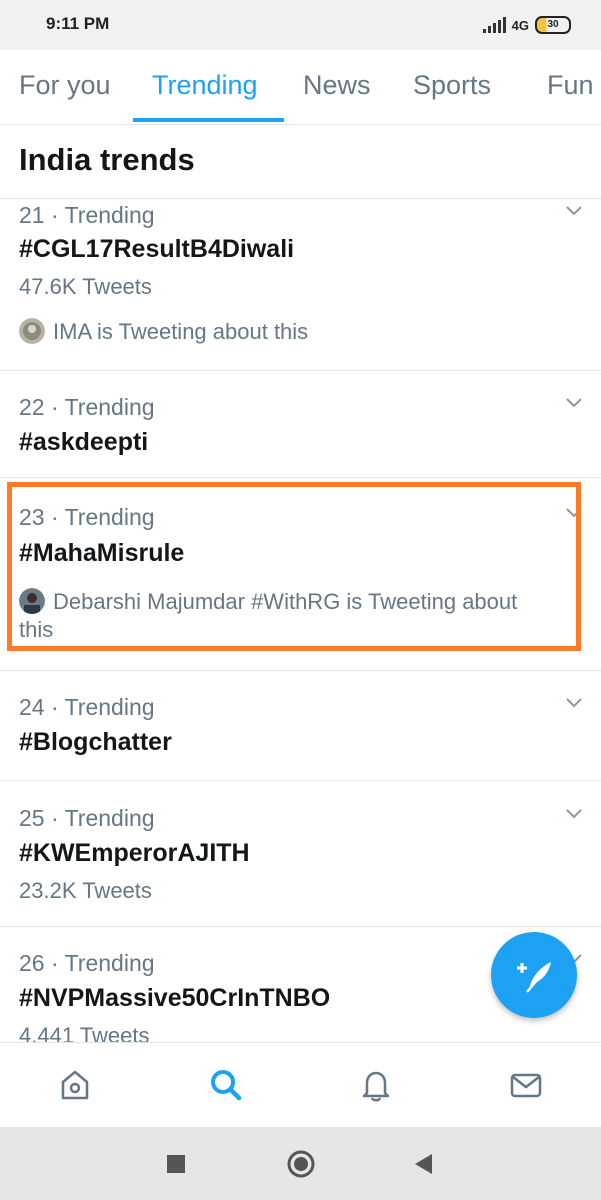  Describe the element at coordinates (300, 25) in the screenshot. I see `status-bar: 9:11 PM 4G 30` at that location.